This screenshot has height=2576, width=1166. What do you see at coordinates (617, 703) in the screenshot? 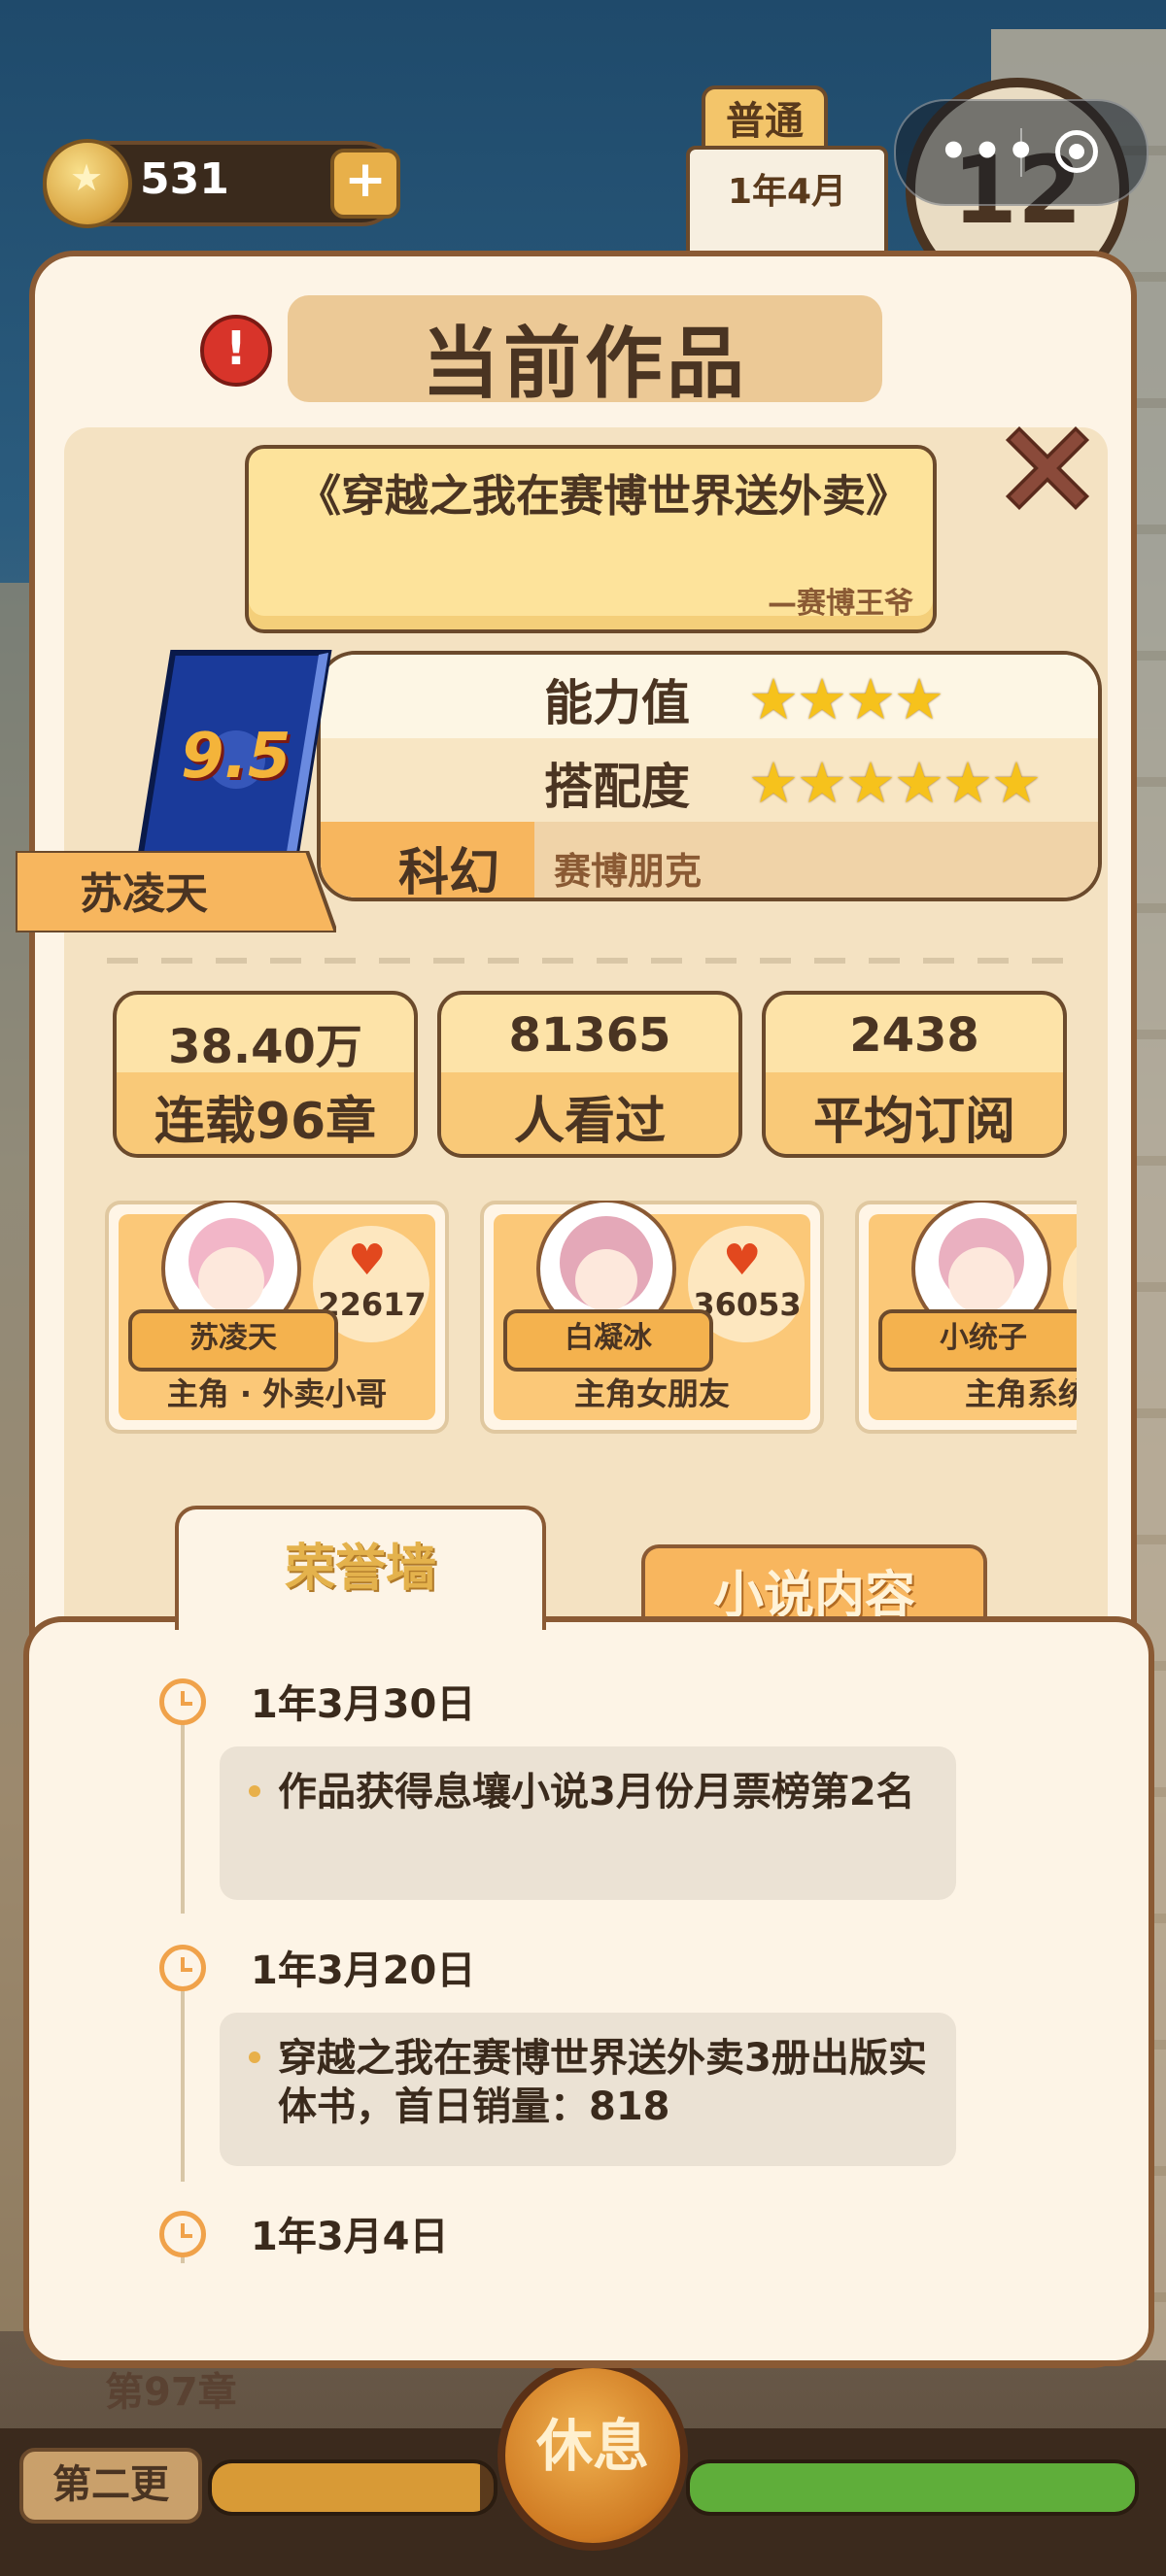
I see `ability-label: 能力值` at bounding box center [617, 703].